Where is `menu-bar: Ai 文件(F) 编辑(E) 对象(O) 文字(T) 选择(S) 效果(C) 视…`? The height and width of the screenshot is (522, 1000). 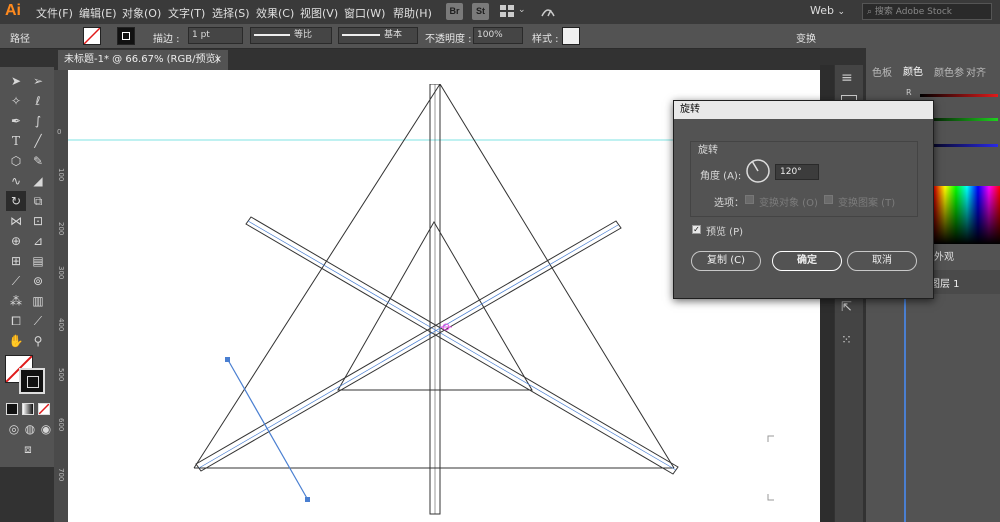 menu-bar: Ai 文件(F) 编辑(E) 对象(O) 文字(T) 选择(S) 效果(C) 视… is located at coordinates (500, 12).